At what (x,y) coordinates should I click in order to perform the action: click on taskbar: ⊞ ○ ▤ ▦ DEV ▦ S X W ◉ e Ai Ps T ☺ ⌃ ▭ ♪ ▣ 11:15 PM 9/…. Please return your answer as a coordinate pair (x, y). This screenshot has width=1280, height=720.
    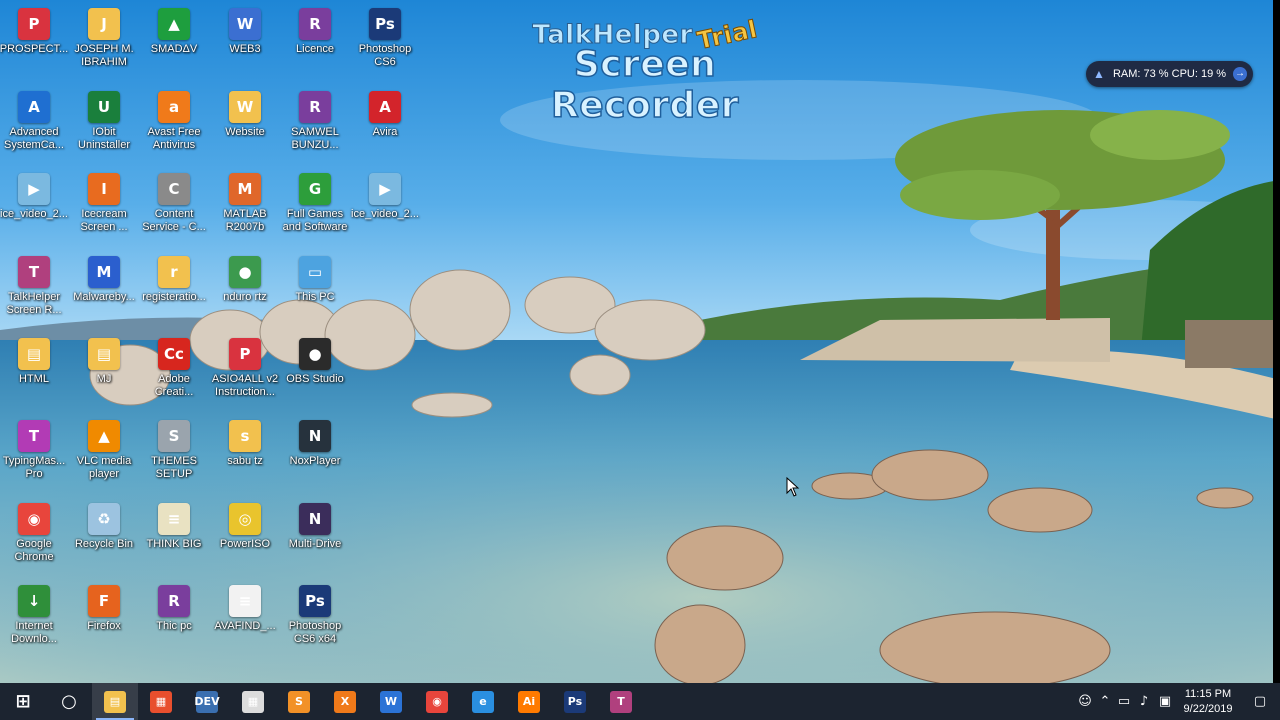
    Looking at the image, I should click on (640, 701).